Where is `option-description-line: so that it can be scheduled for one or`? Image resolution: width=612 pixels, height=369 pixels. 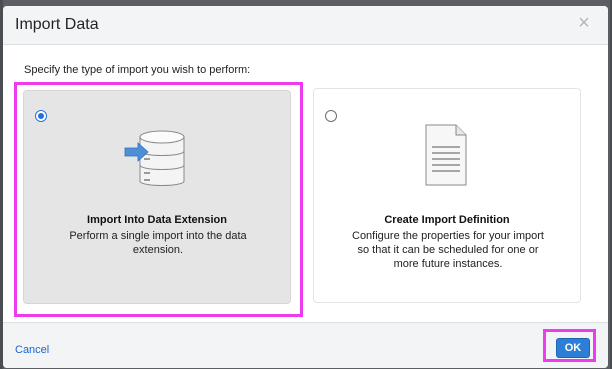
option-description-line: so that it can be scheduled for one or is located at coordinates (448, 250).